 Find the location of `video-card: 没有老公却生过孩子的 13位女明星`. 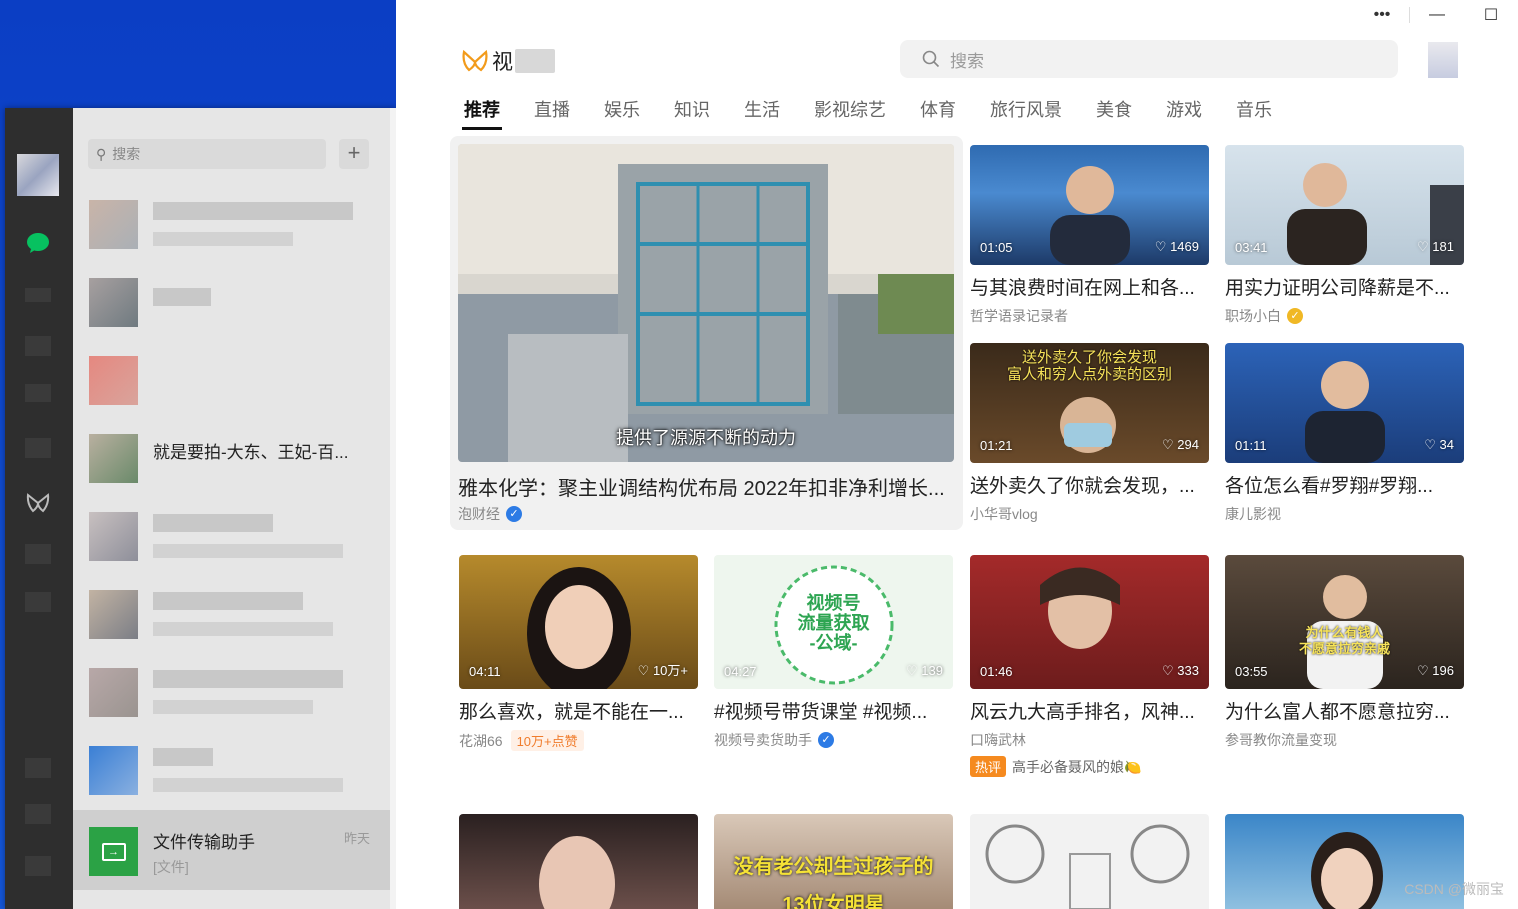

video-card: 没有老公却生过孩子的 13位女明星 is located at coordinates (833, 861).